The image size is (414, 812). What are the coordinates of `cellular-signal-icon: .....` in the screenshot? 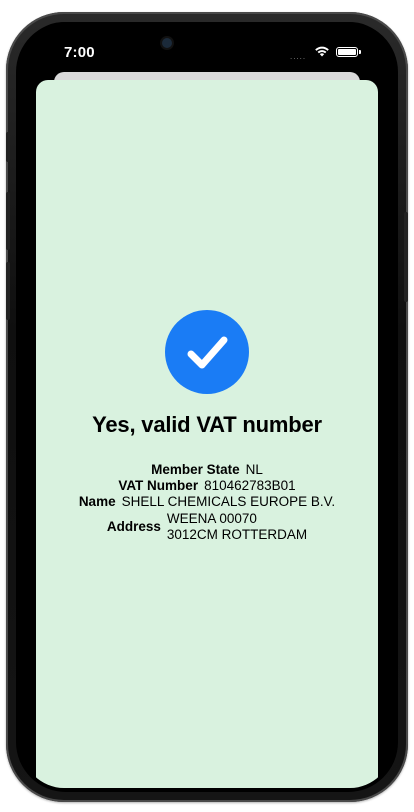 It's located at (298, 56).